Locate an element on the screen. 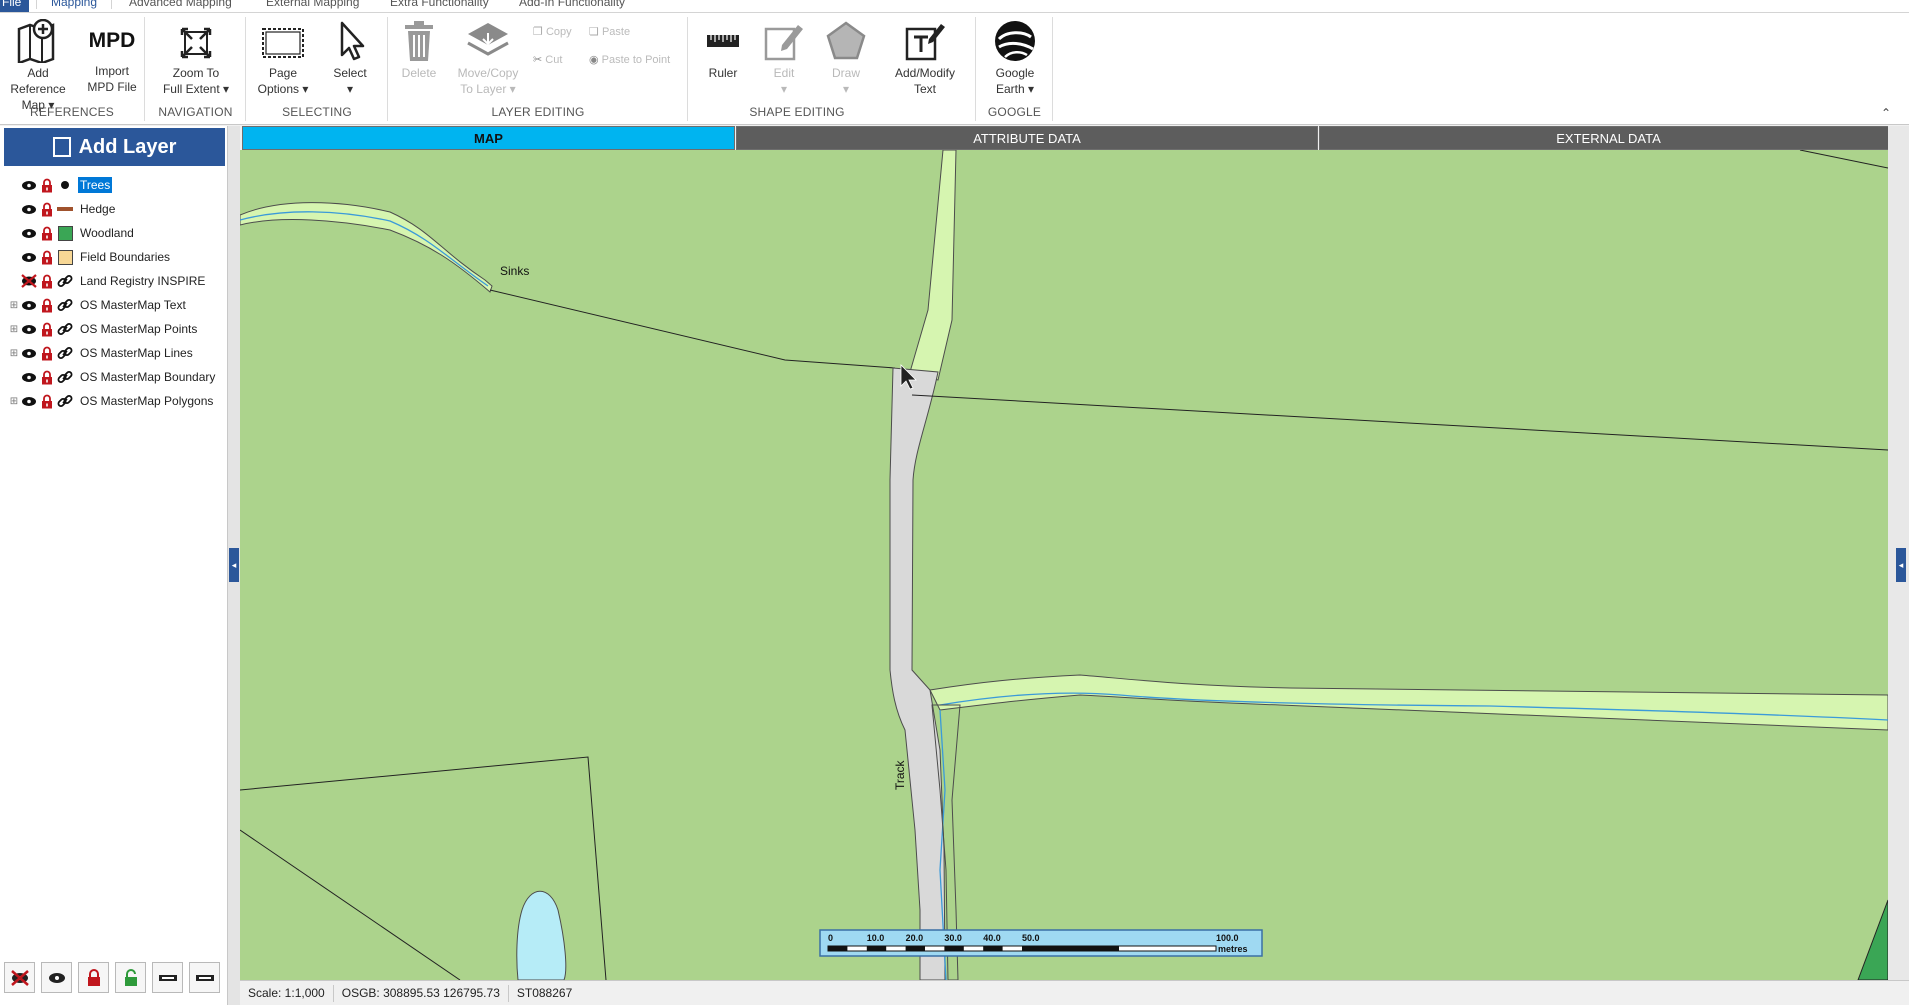  delete-button: Delete is located at coordinates (419, 50).